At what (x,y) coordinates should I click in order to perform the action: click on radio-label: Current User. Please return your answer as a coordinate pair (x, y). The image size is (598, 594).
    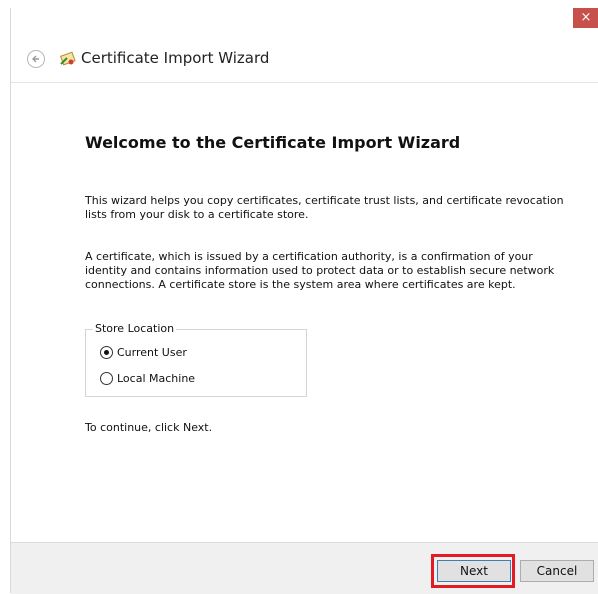
    Looking at the image, I should click on (152, 352).